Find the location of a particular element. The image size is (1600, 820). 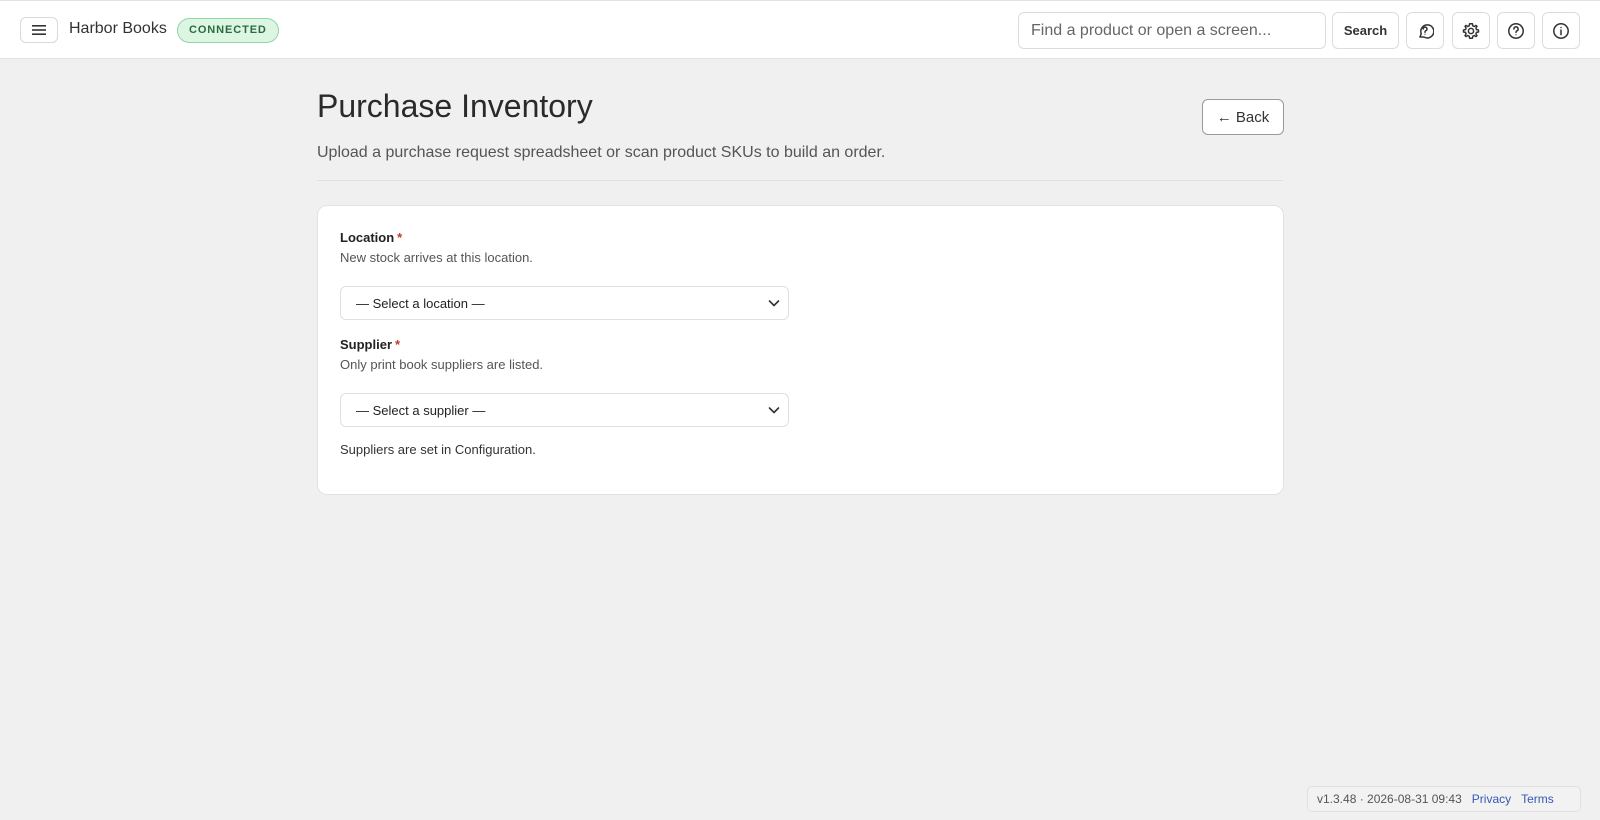

header-divider is located at coordinates (800, 180).